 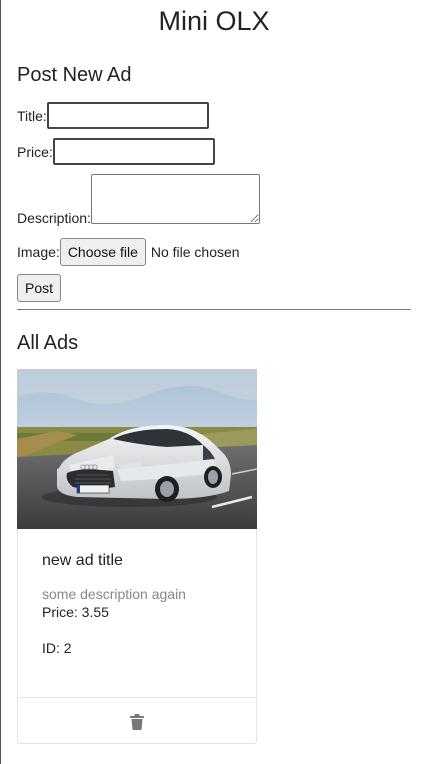 I want to click on ad-image, so click(x=137, y=449).